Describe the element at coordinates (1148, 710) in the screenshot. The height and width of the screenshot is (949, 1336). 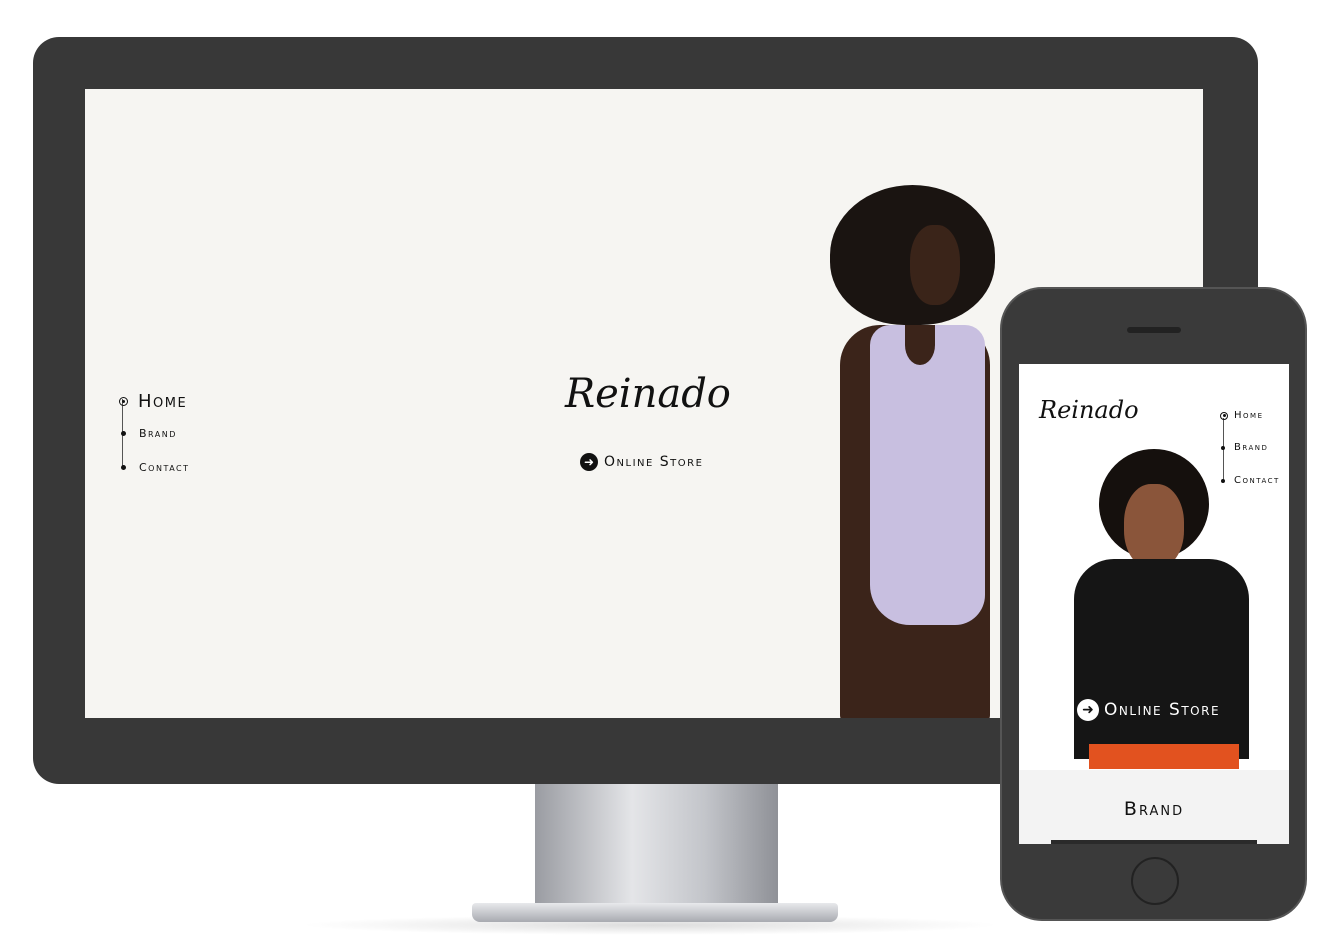
I see `mobile-online-store-link: ➜ Online Store` at that location.